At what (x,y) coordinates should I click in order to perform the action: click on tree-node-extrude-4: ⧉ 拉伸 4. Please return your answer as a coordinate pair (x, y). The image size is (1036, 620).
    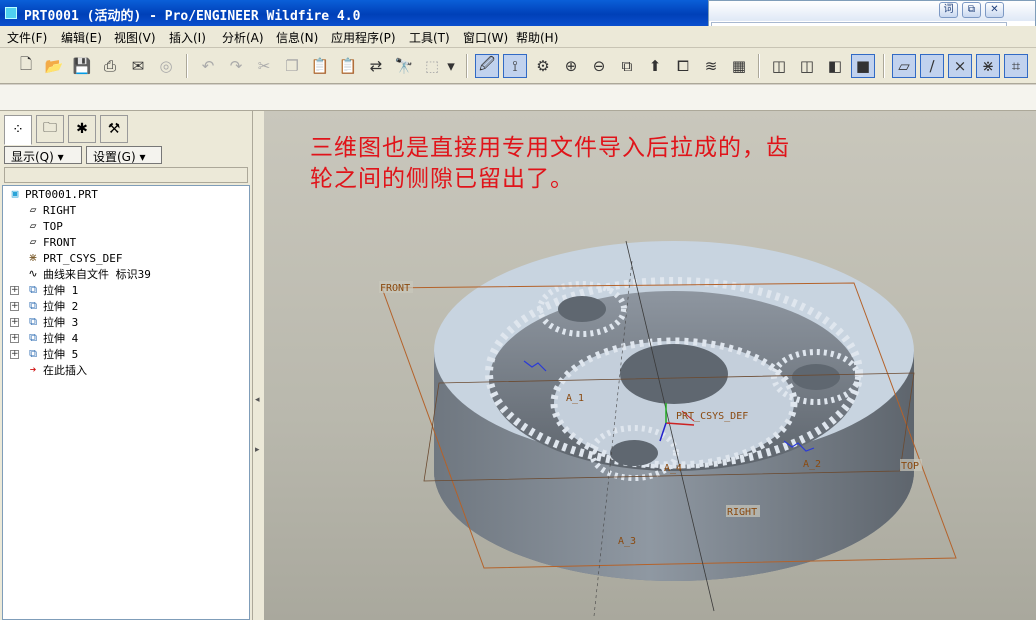
    Looking at the image, I should click on (51, 338).